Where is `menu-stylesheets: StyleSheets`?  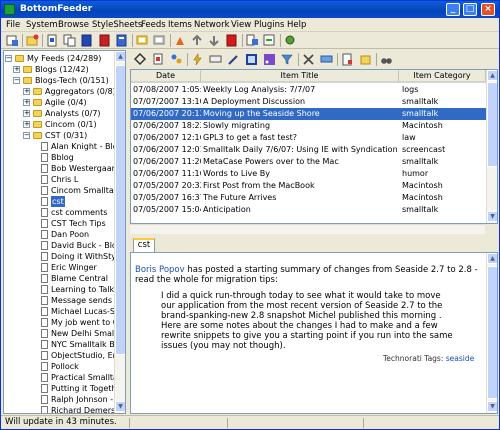
menu-stylesheets: StyleSheets is located at coordinates (117, 25).